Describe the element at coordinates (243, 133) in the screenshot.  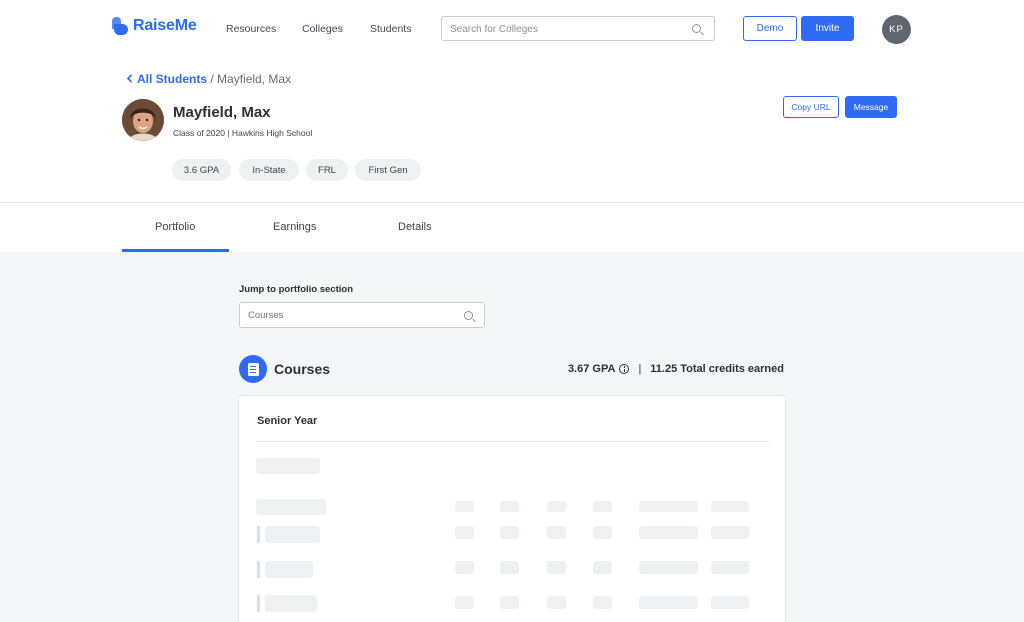
I see `student-class-school: Class of 2020 | Hawkins High School` at that location.